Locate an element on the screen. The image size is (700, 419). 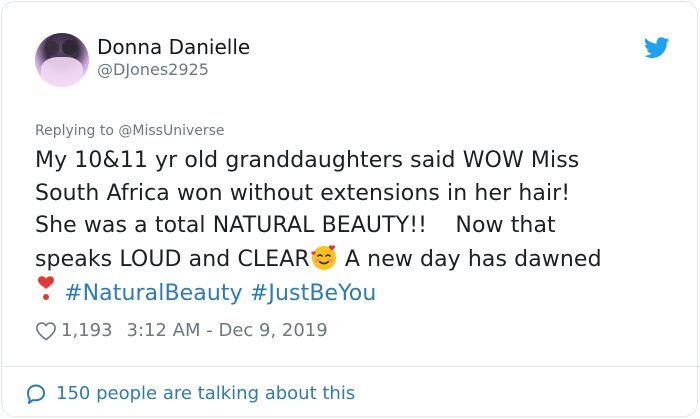
avatar is located at coordinates (62, 60).